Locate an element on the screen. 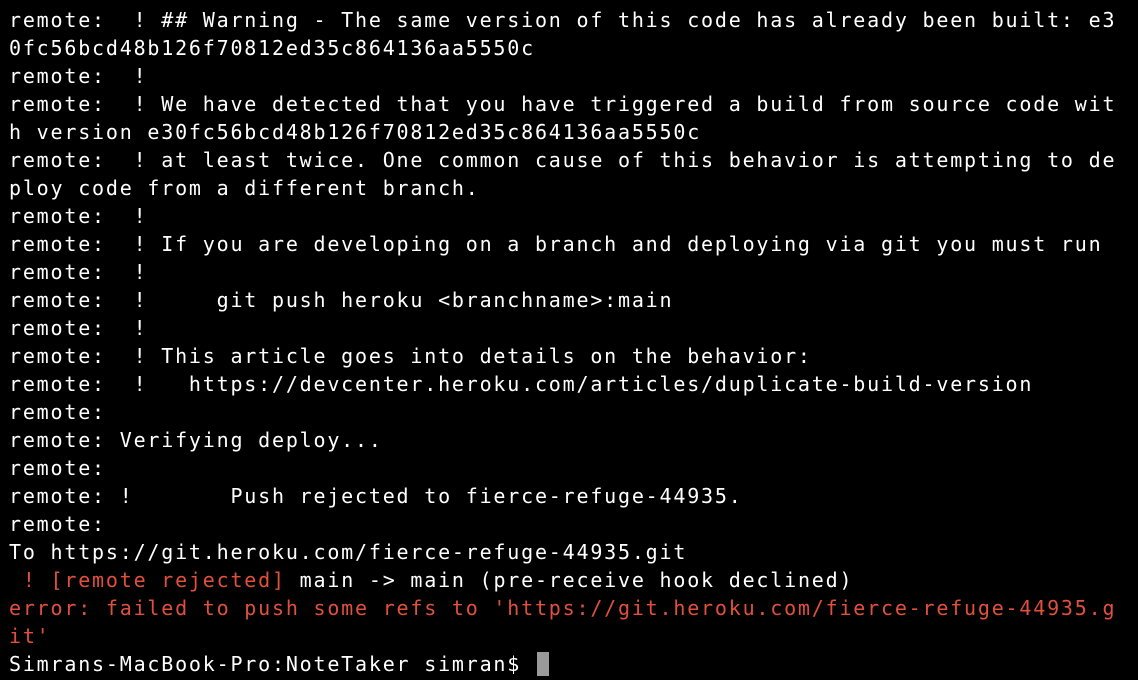 This screenshot has height=680, width=1138. terminal-line: ploy code from a different branch. is located at coordinates (244, 188).